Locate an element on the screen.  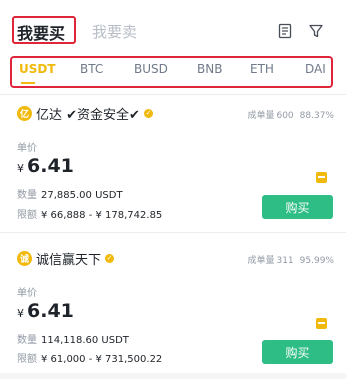
quantity-row: 数量 27,885.00 USDT is located at coordinates (70, 193).